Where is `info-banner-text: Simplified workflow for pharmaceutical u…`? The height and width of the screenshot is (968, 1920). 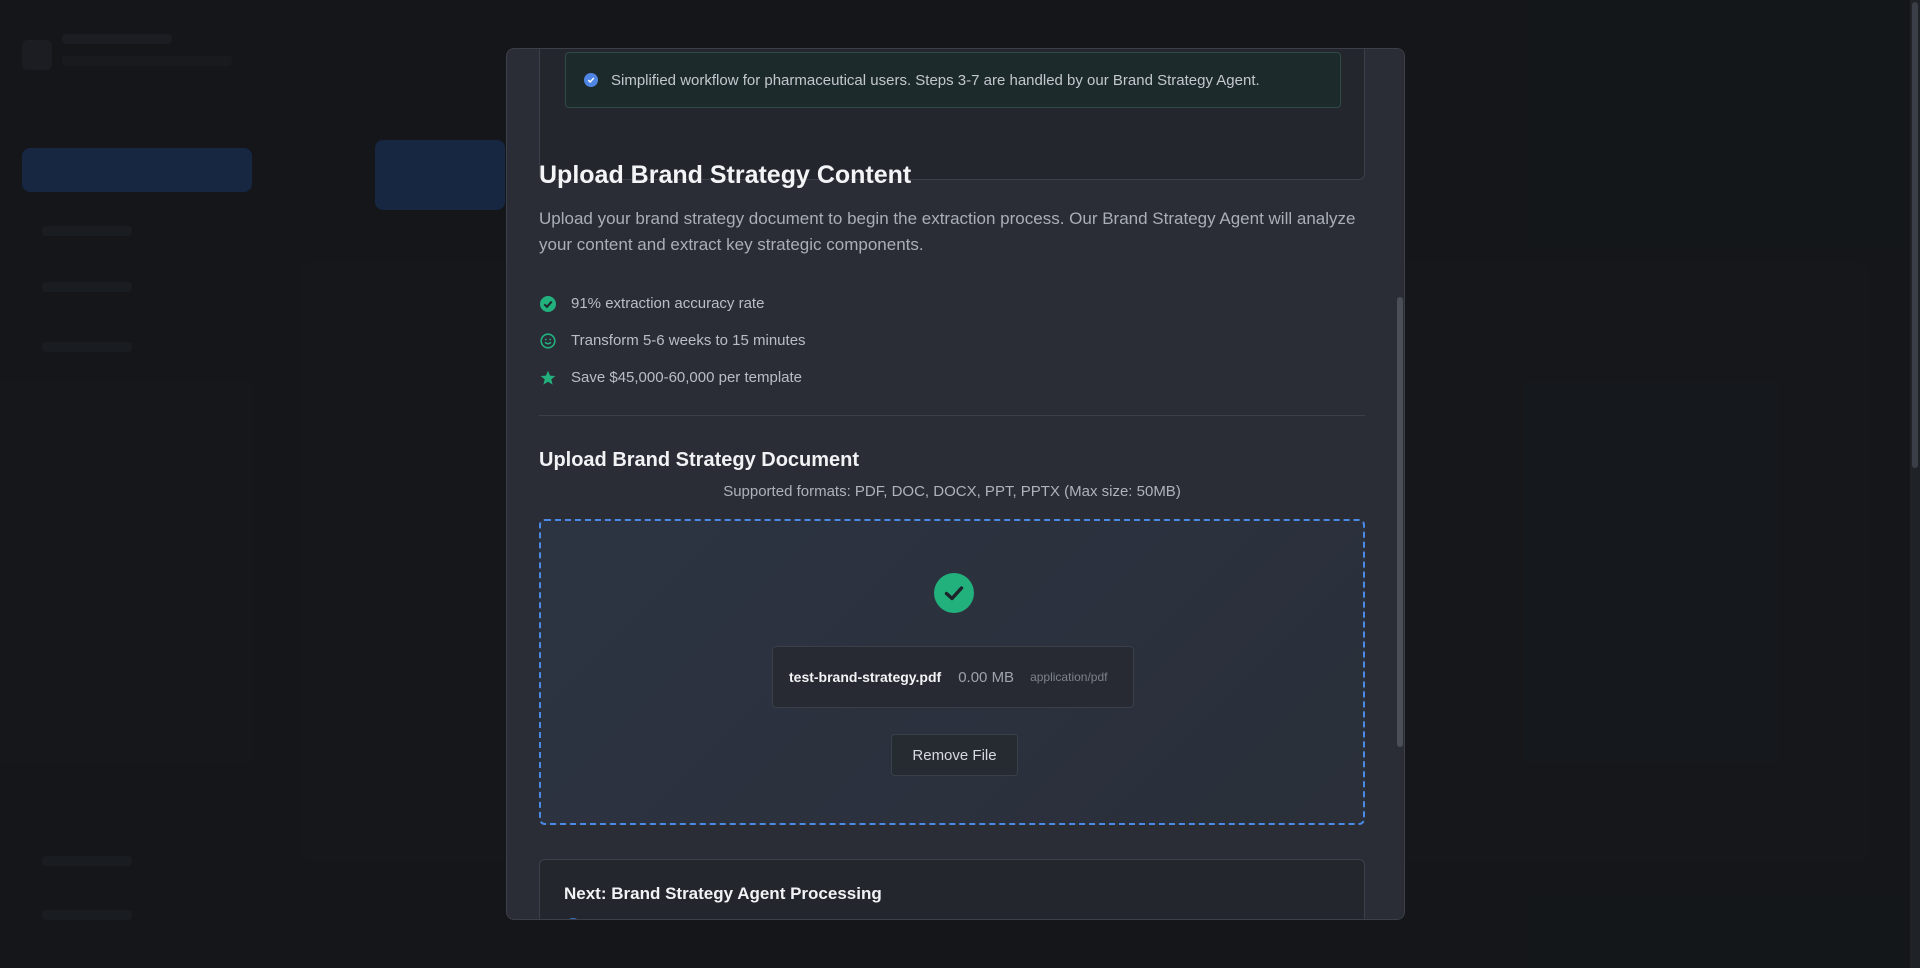
info-banner-text: Simplified workflow for pharmaceutical u… is located at coordinates (935, 80).